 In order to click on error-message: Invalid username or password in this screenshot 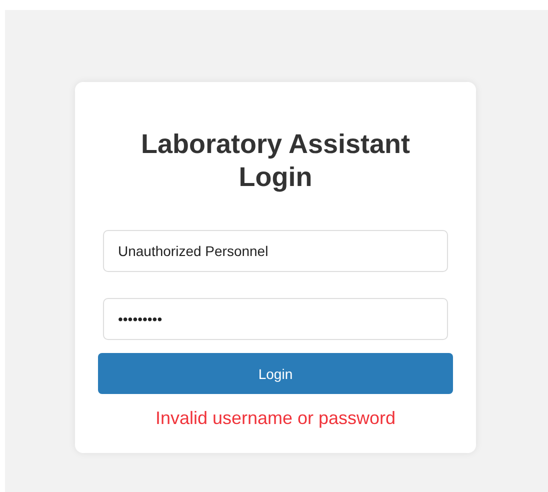, I will do `click(275, 418)`.